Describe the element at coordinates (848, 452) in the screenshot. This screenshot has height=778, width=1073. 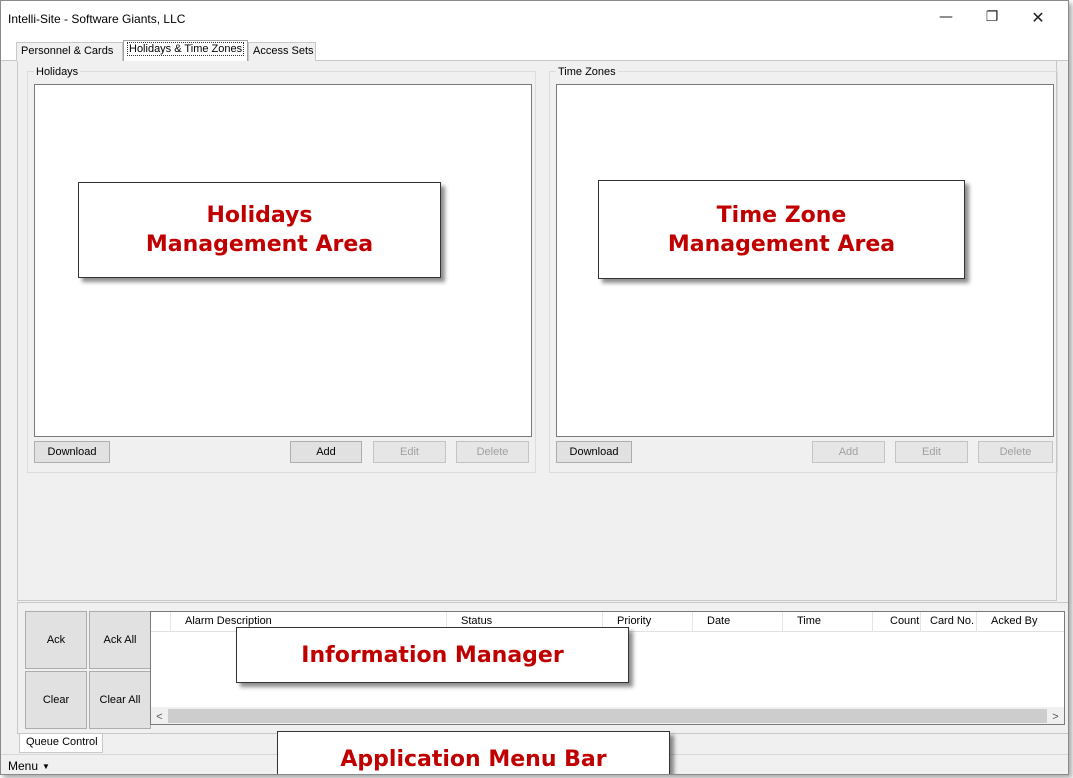
I see `time-zones-add-button: Add` at that location.